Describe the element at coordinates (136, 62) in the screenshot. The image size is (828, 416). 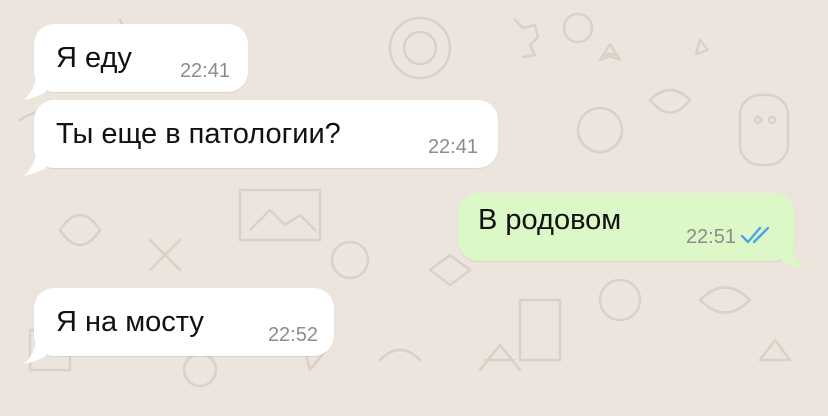
I see `message-bubble-incoming: Я еду 22:41` at that location.